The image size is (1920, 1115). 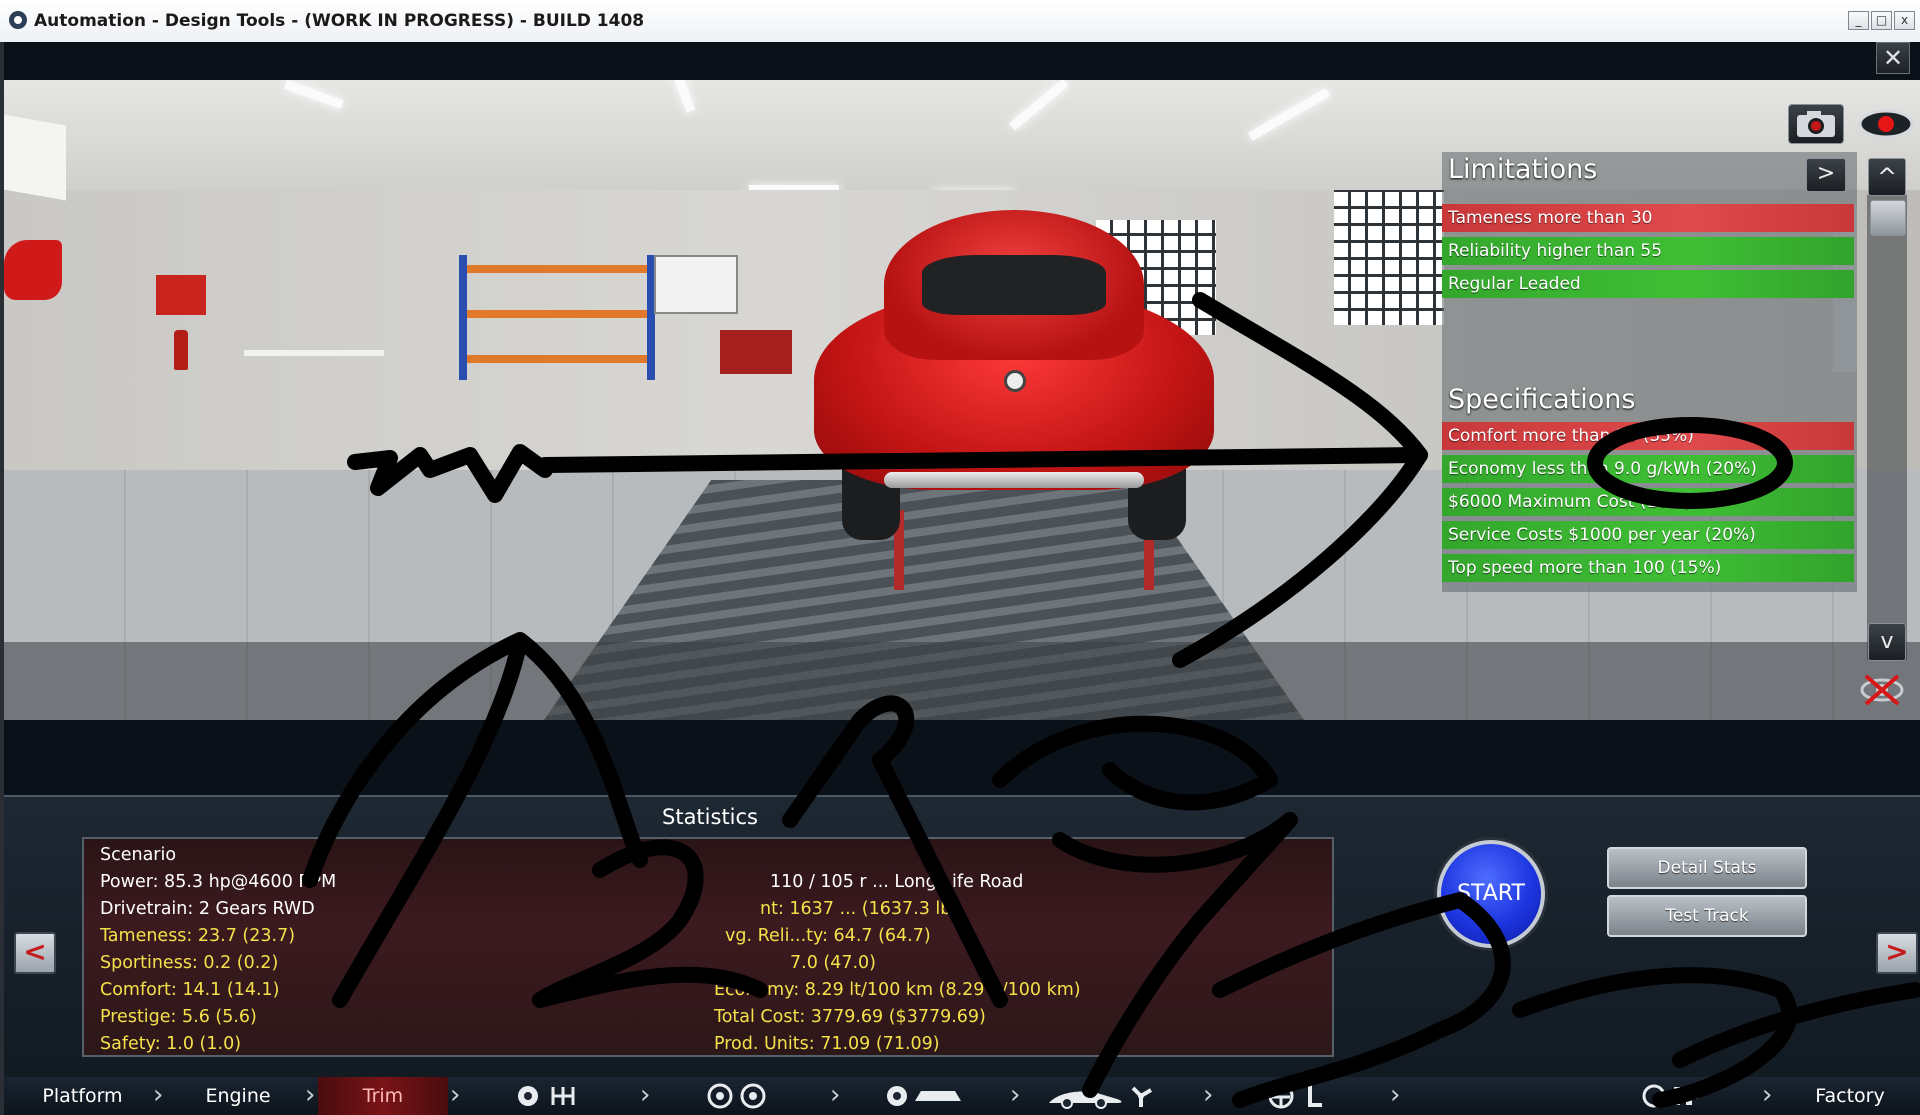 What do you see at coordinates (550, 1096) in the screenshot?
I see `gearbox-icon` at bounding box center [550, 1096].